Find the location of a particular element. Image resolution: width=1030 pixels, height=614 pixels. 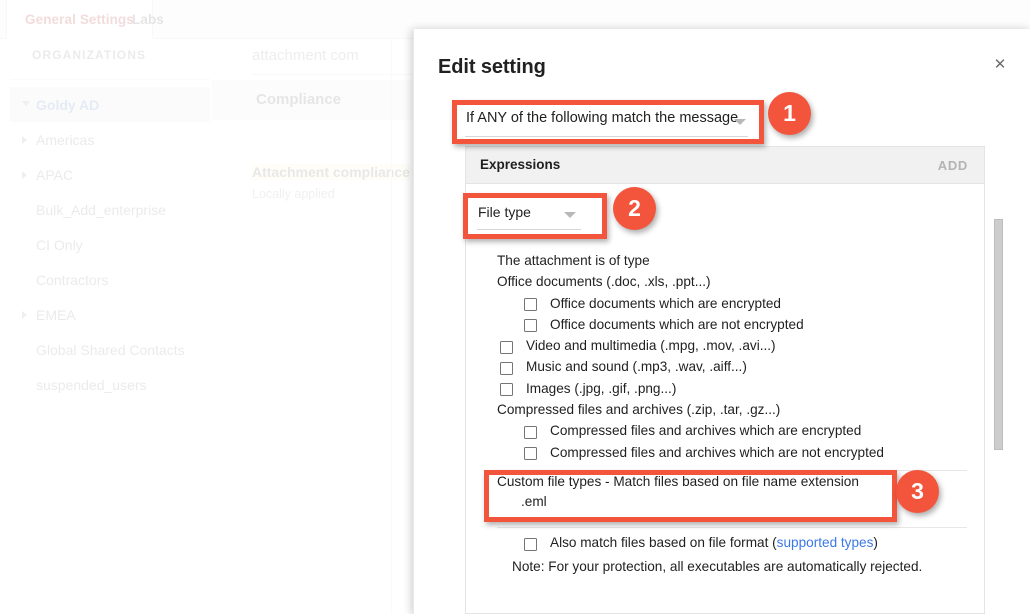

expression-type-select: File type is located at coordinates (530, 215).